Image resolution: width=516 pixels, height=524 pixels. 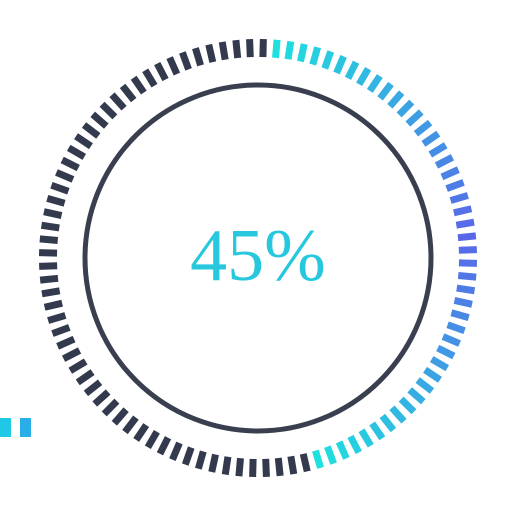 What do you see at coordinates (25, 427) in the screenshot?
I see `partial-mark-middle` at bounding box center [25, 427].